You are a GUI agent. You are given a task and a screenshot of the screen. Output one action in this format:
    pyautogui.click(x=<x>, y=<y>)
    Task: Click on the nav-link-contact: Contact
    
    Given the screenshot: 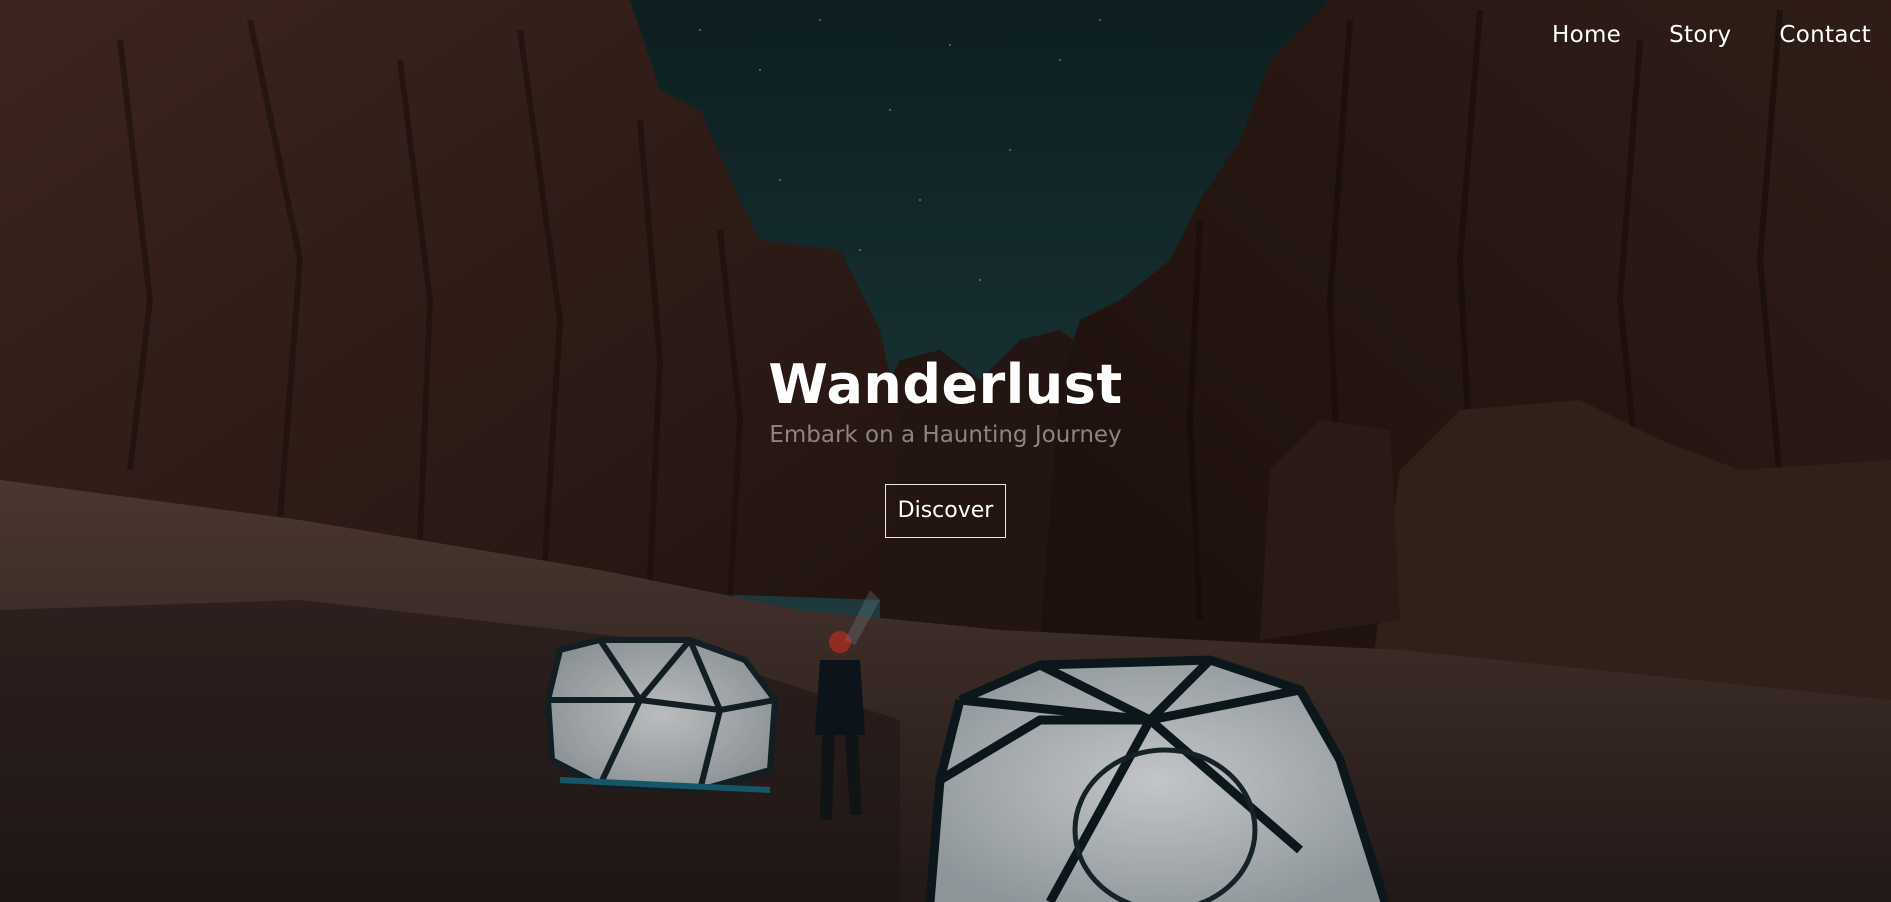 What is the action you would take?
    pyautogui.click(x=1825, y=35)
    